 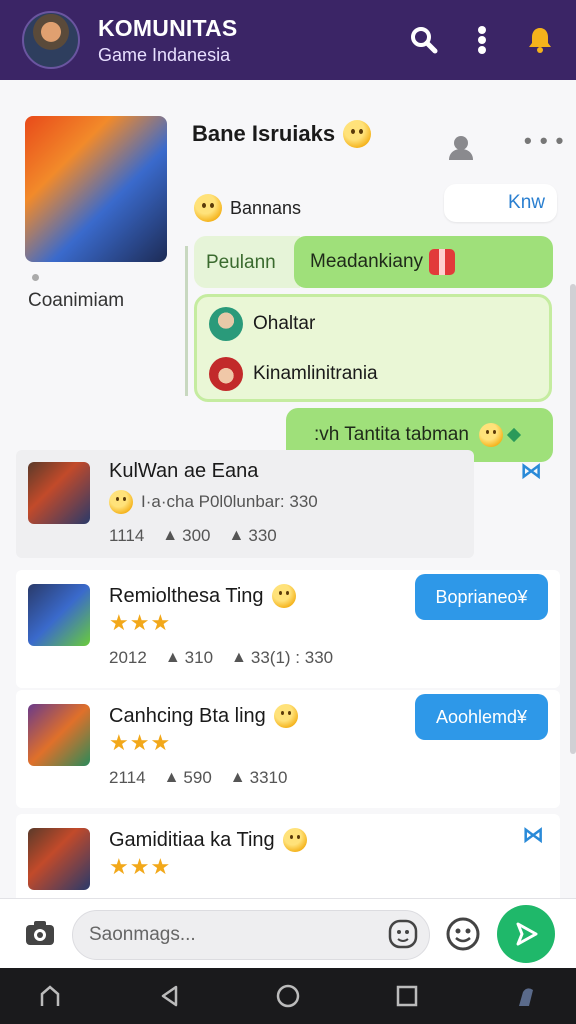 What do you see at coordinates (186, 536) in the screenshot?
I see `stat-likes: ▲ 300` at bounding box center [186, 536].